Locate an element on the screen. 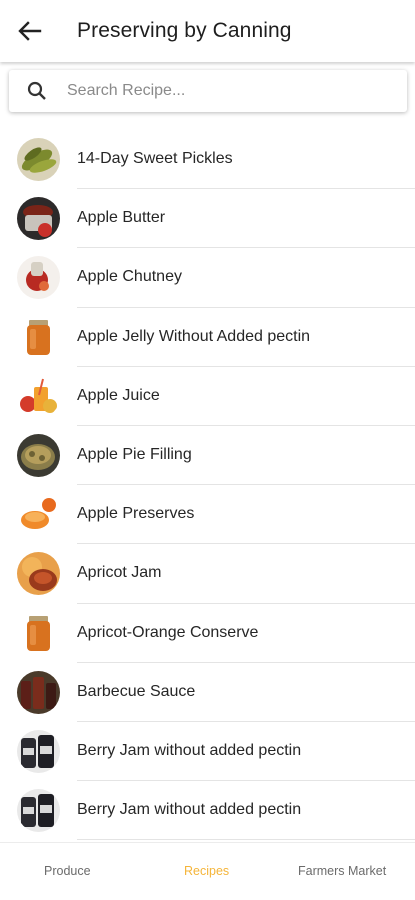 Image resolution: width=415 pixels, height=900 pixels. app-bar: Preserving by Canning is located at coordinates (207, 31).